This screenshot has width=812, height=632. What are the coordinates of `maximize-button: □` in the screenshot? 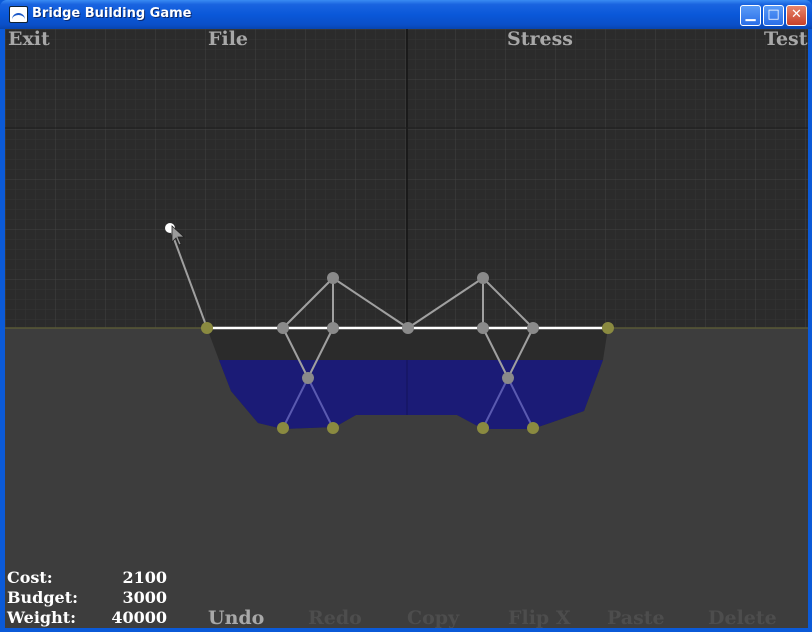 It's located at (773, 15).